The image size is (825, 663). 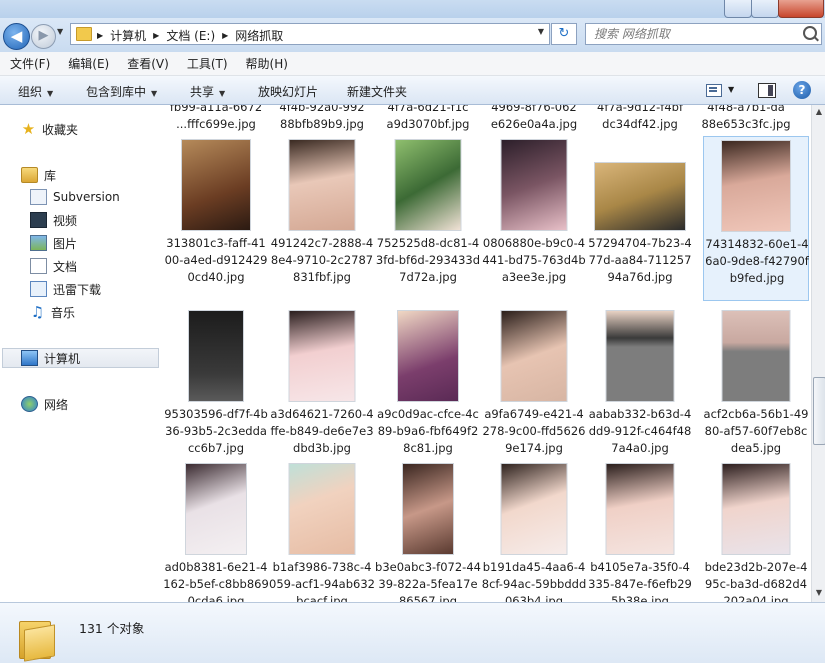 What do you see at coordinates (53, 243) in the screenshot?
I see `nav-library-pictures: 图片` at bounding box center [53, 243].